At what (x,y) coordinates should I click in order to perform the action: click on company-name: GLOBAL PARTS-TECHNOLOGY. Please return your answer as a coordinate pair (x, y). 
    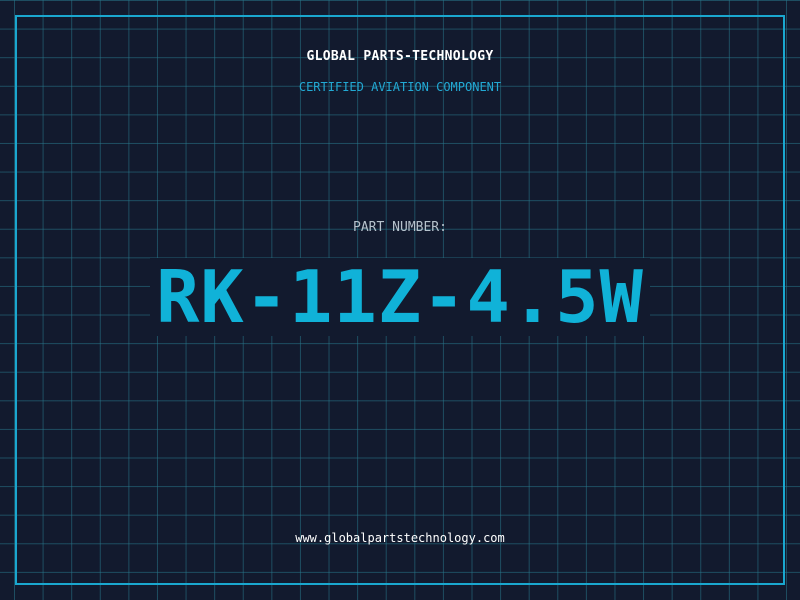
    Looking at the image, I should click on (400, 56).